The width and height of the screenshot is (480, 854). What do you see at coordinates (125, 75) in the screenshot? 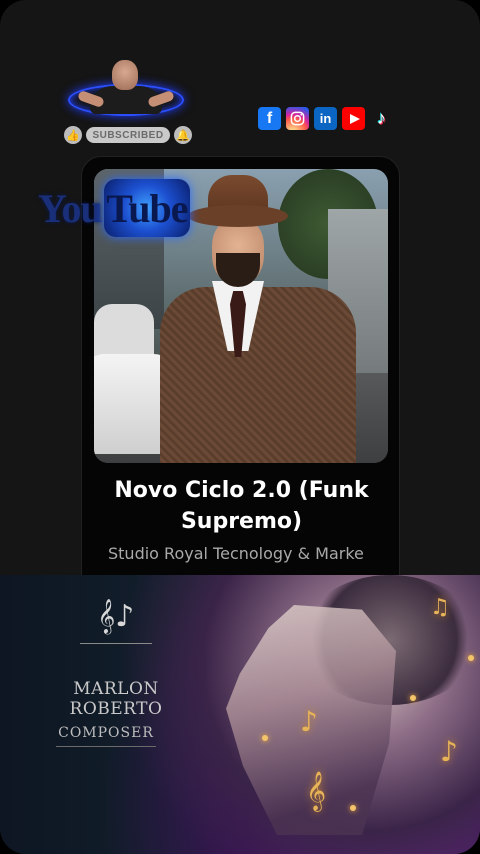
I see `presenter-head` at bounding box center [125, 75].